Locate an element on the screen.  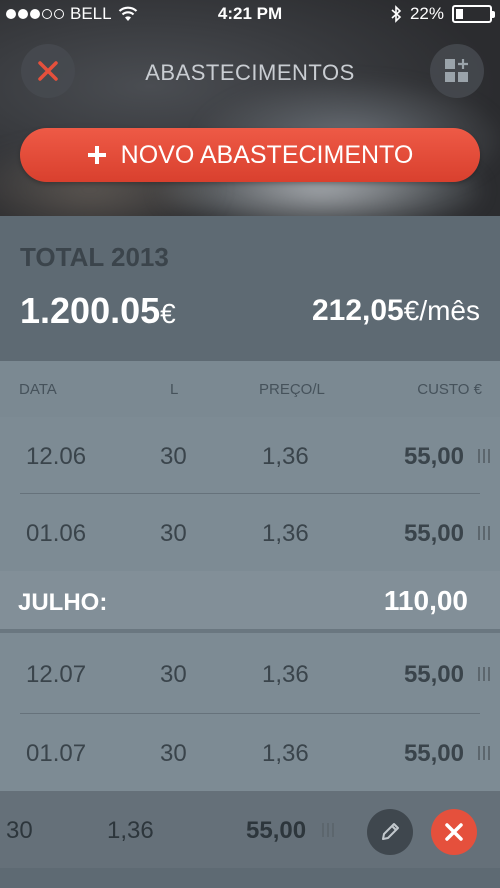
delete-button is located at coordinates (454, 832).